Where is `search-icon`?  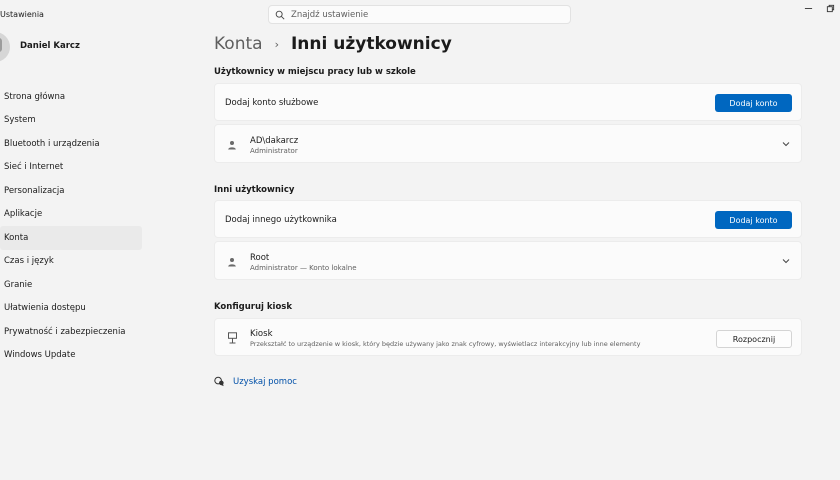 search-icon is located at coordinates (280, 14).